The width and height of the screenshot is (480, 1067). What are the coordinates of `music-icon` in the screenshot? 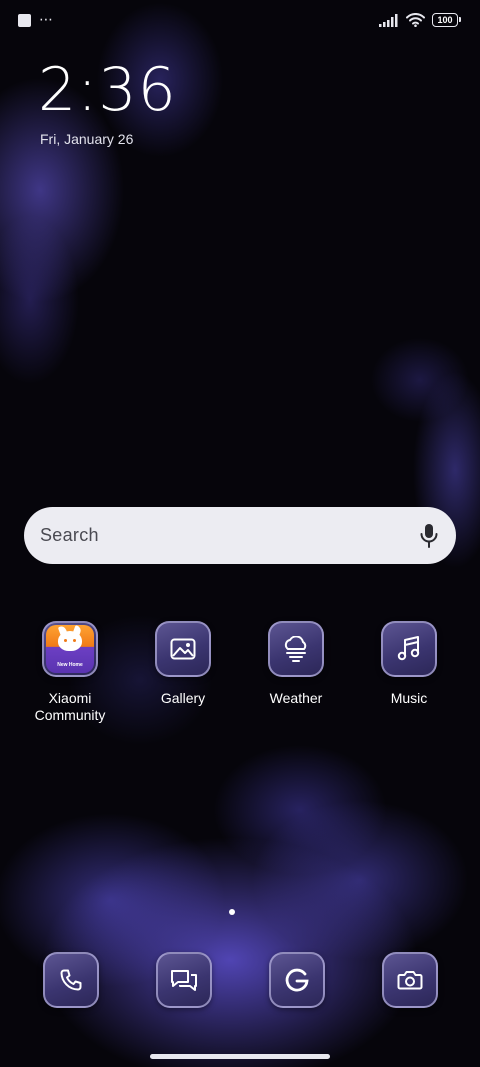 It's located at (408, 648).